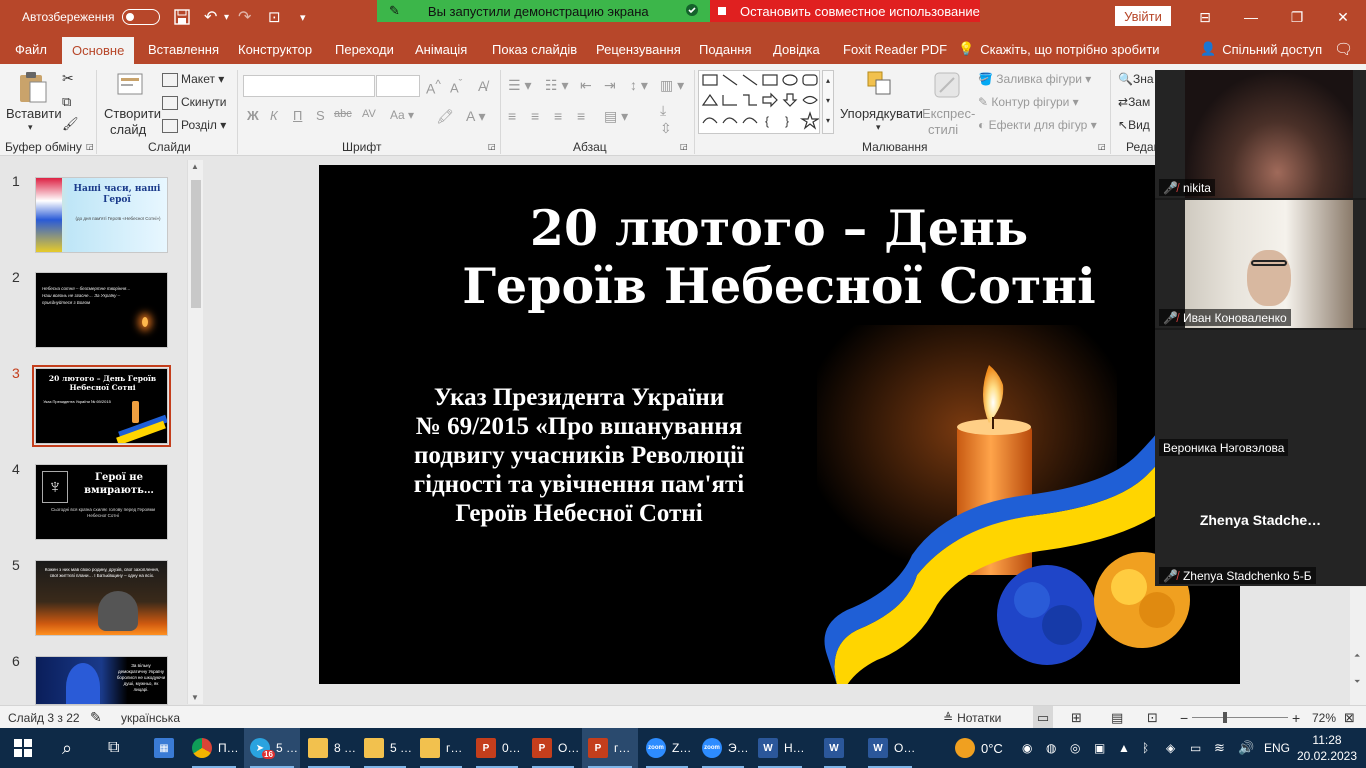  I want to click on clipboard-launcher-icon: ◲, so click(90, 146).